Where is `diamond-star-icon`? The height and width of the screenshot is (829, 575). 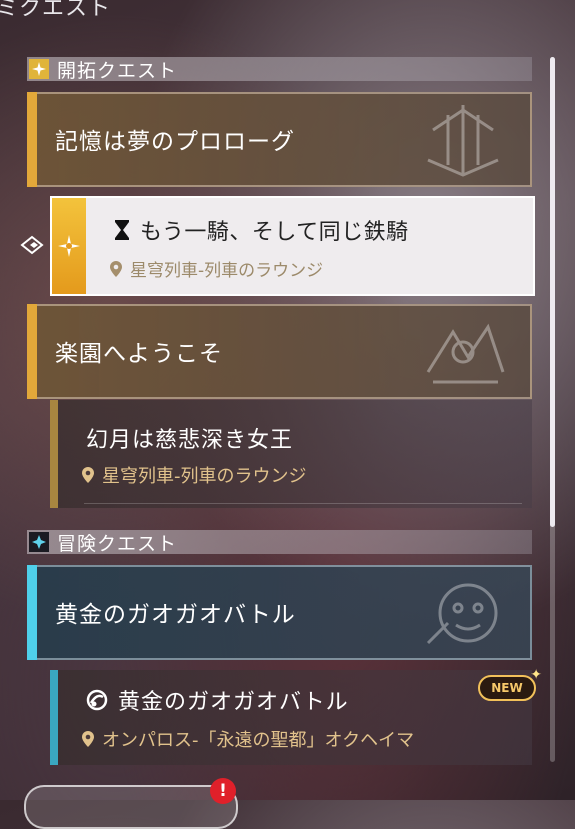
diamond-star-icon is located at coordinates (39, 542).